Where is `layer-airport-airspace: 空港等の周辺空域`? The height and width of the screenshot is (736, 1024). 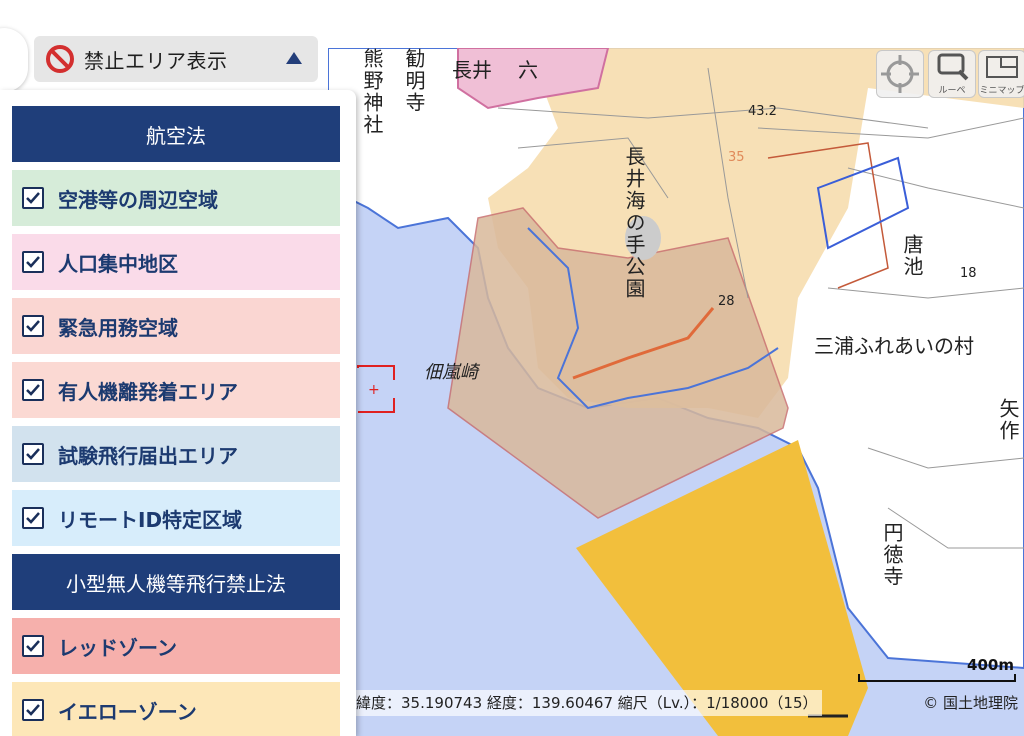
layer-airport-airspace: 空港等の周辺空域 is located at coordinates (176, 198).